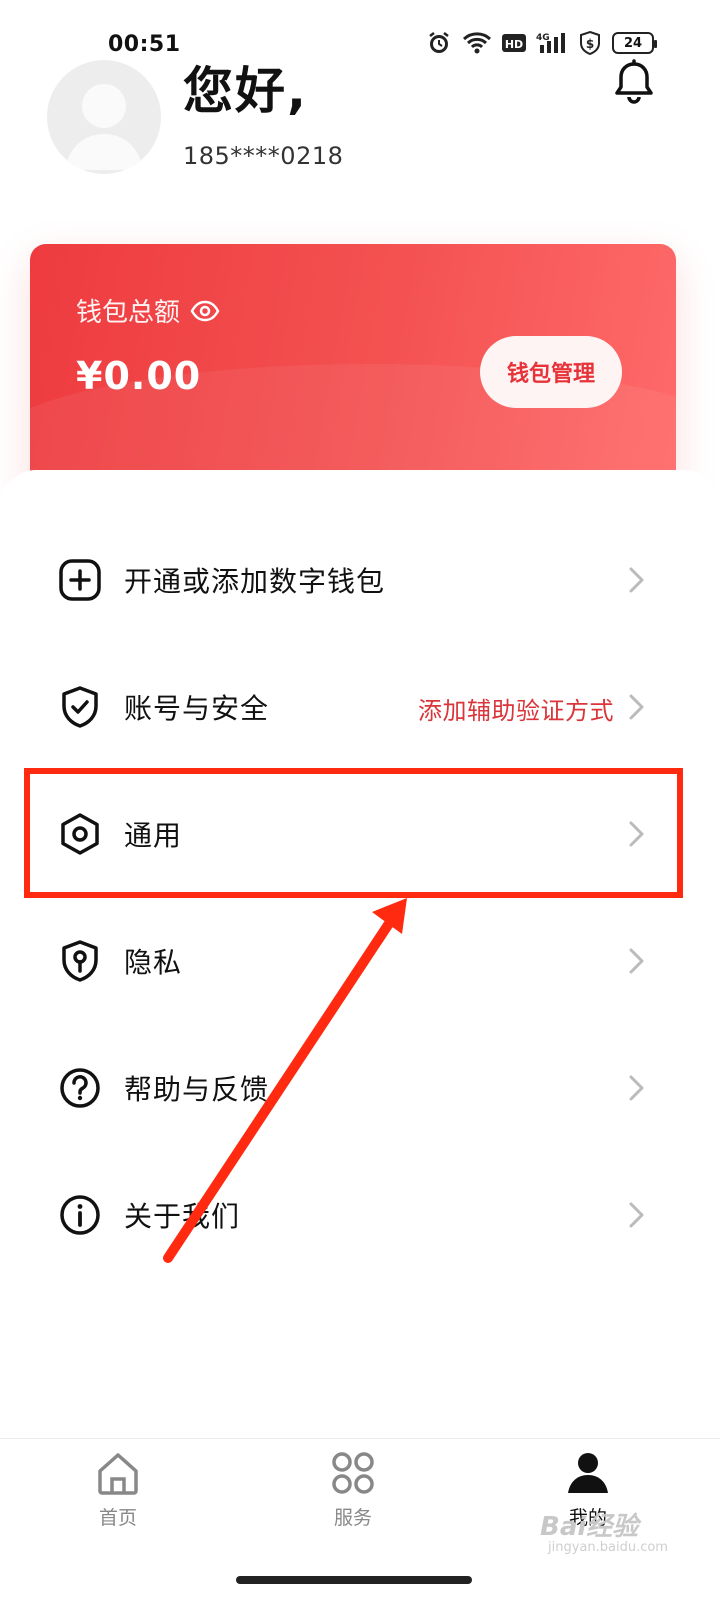 Image resolution: width=720 pixels, height=1601 pixels. What do you see at coordinates (139, 376) in the screenshot?
I see `wallet-amount: ¥0.00` at bounding box center [139, 376].